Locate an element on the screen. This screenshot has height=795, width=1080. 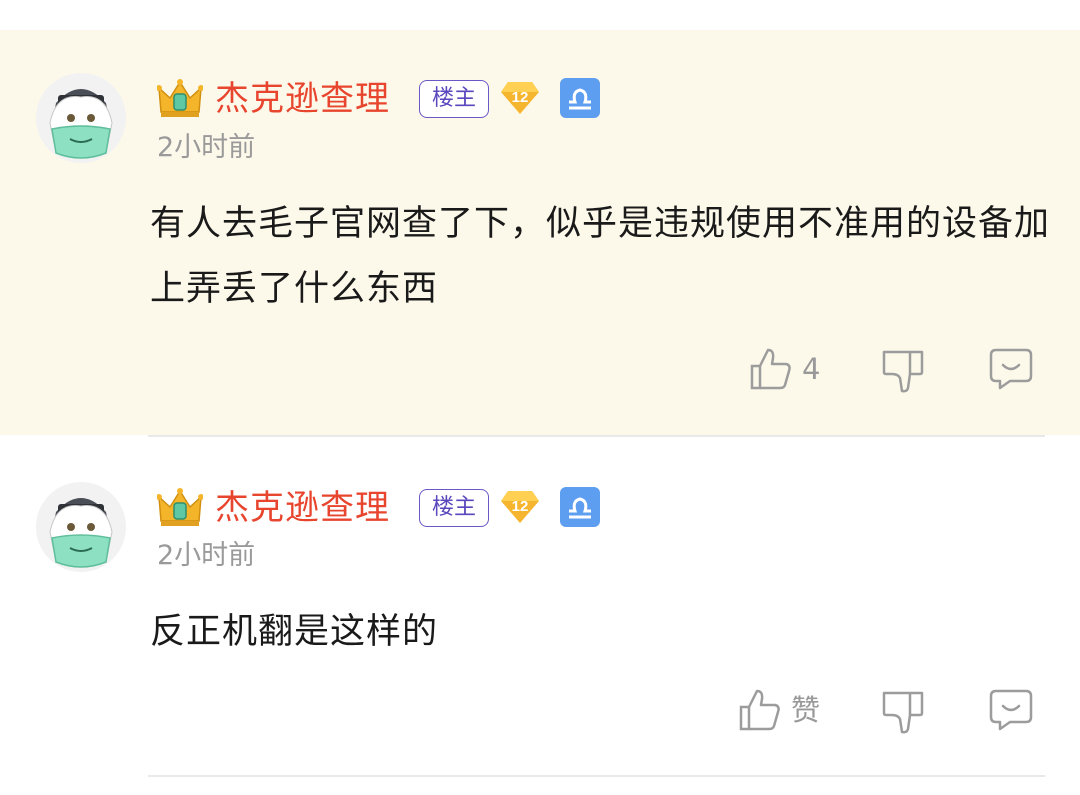
like-label: 赞 is located at coordinates (806, 710).